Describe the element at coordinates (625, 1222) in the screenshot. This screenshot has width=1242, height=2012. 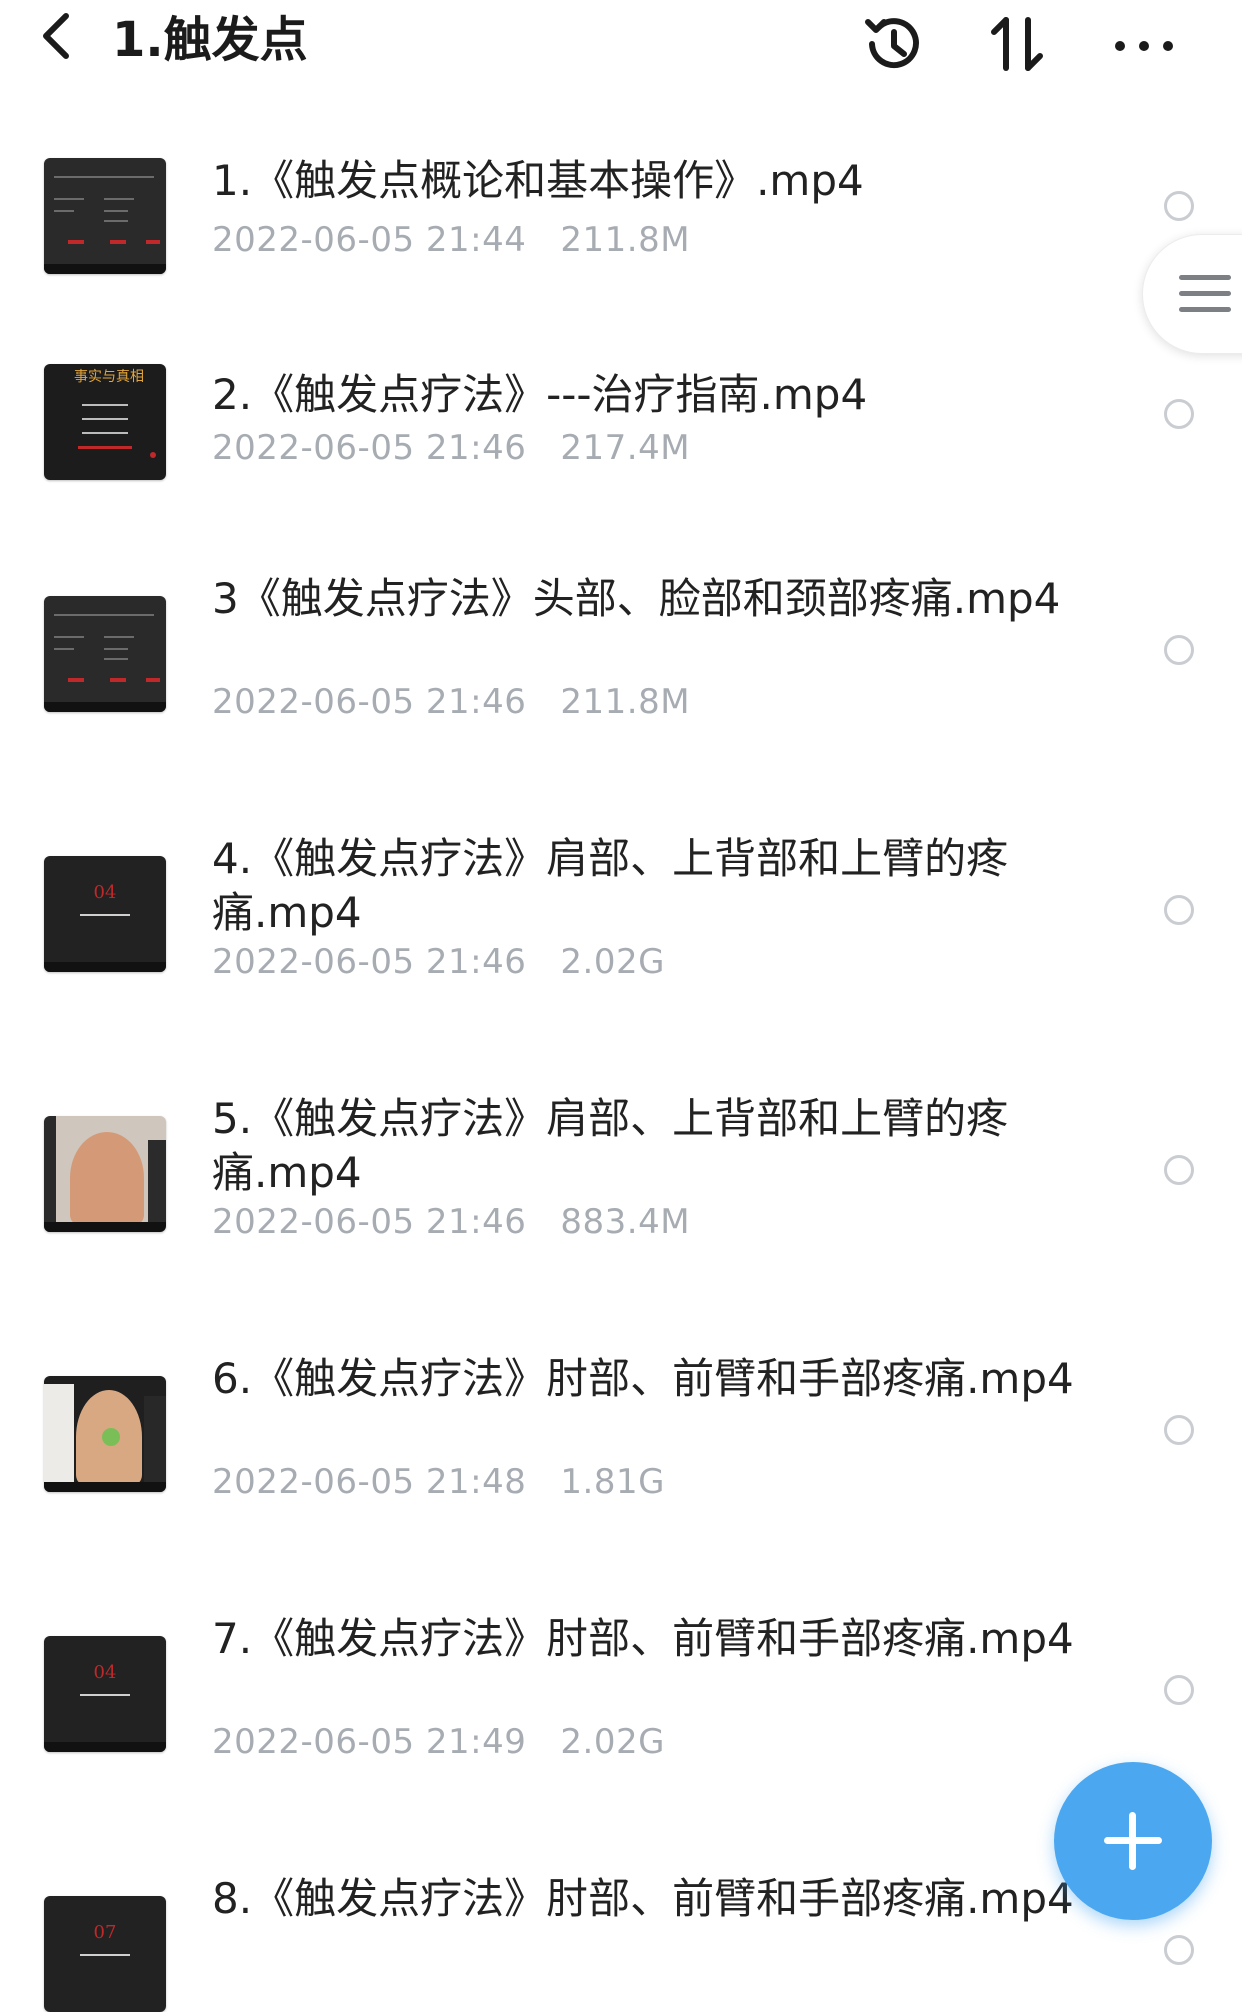
I see `file-size: 883.4M` at that location.